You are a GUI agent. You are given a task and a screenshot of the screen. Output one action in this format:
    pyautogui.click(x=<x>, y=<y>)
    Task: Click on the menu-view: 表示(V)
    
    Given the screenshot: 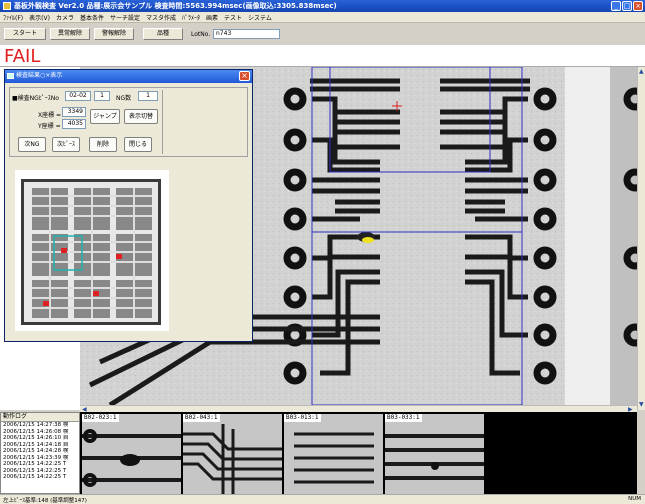 What is the action you would take?
    pyautogui.click(x=39, y=17)
    